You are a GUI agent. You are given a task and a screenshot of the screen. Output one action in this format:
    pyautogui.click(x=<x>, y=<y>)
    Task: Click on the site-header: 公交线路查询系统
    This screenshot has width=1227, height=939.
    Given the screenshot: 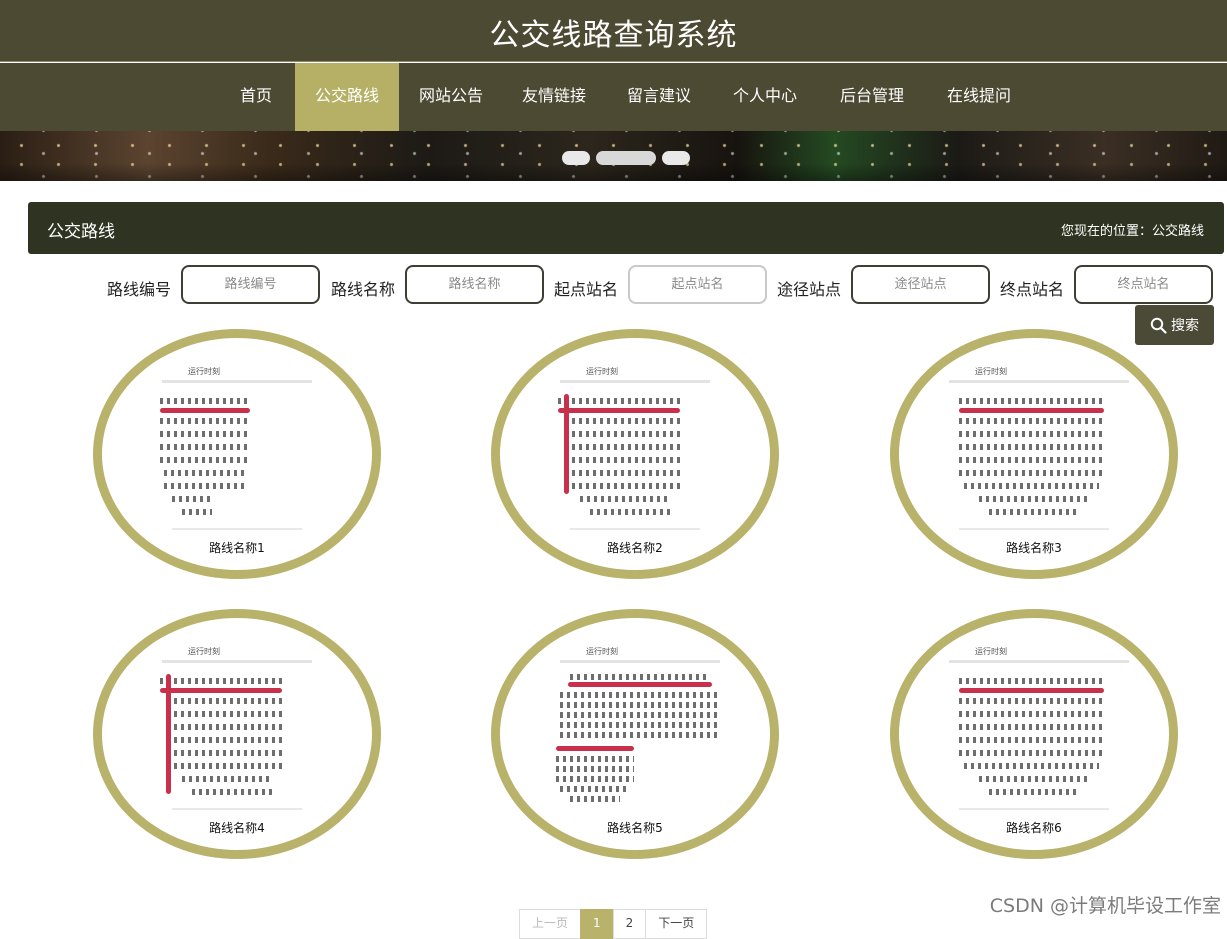 What is the action you would take?
    pyautogui.click(x=613, y=31)
    